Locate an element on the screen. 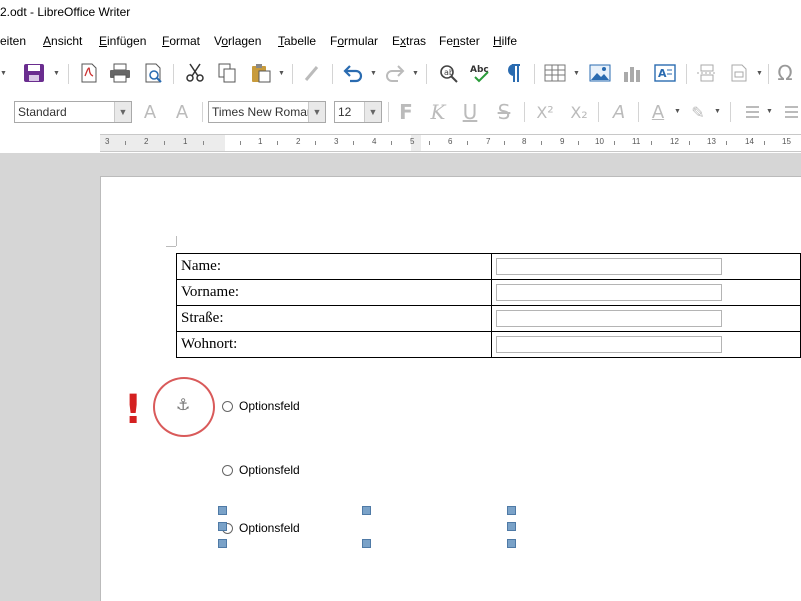  text-boundary-corner is located at coordinates (176, 241).